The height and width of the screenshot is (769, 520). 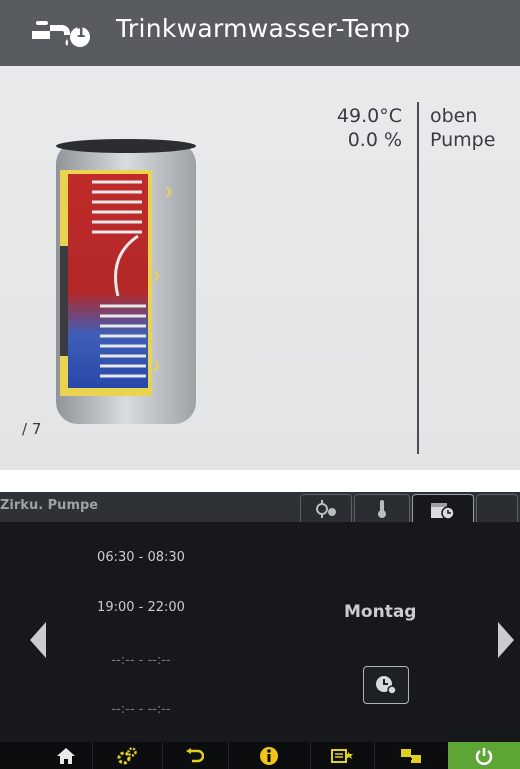 I want to click on page-title: Trinkwarmwasser-Temp, so click(x=263, y=28).